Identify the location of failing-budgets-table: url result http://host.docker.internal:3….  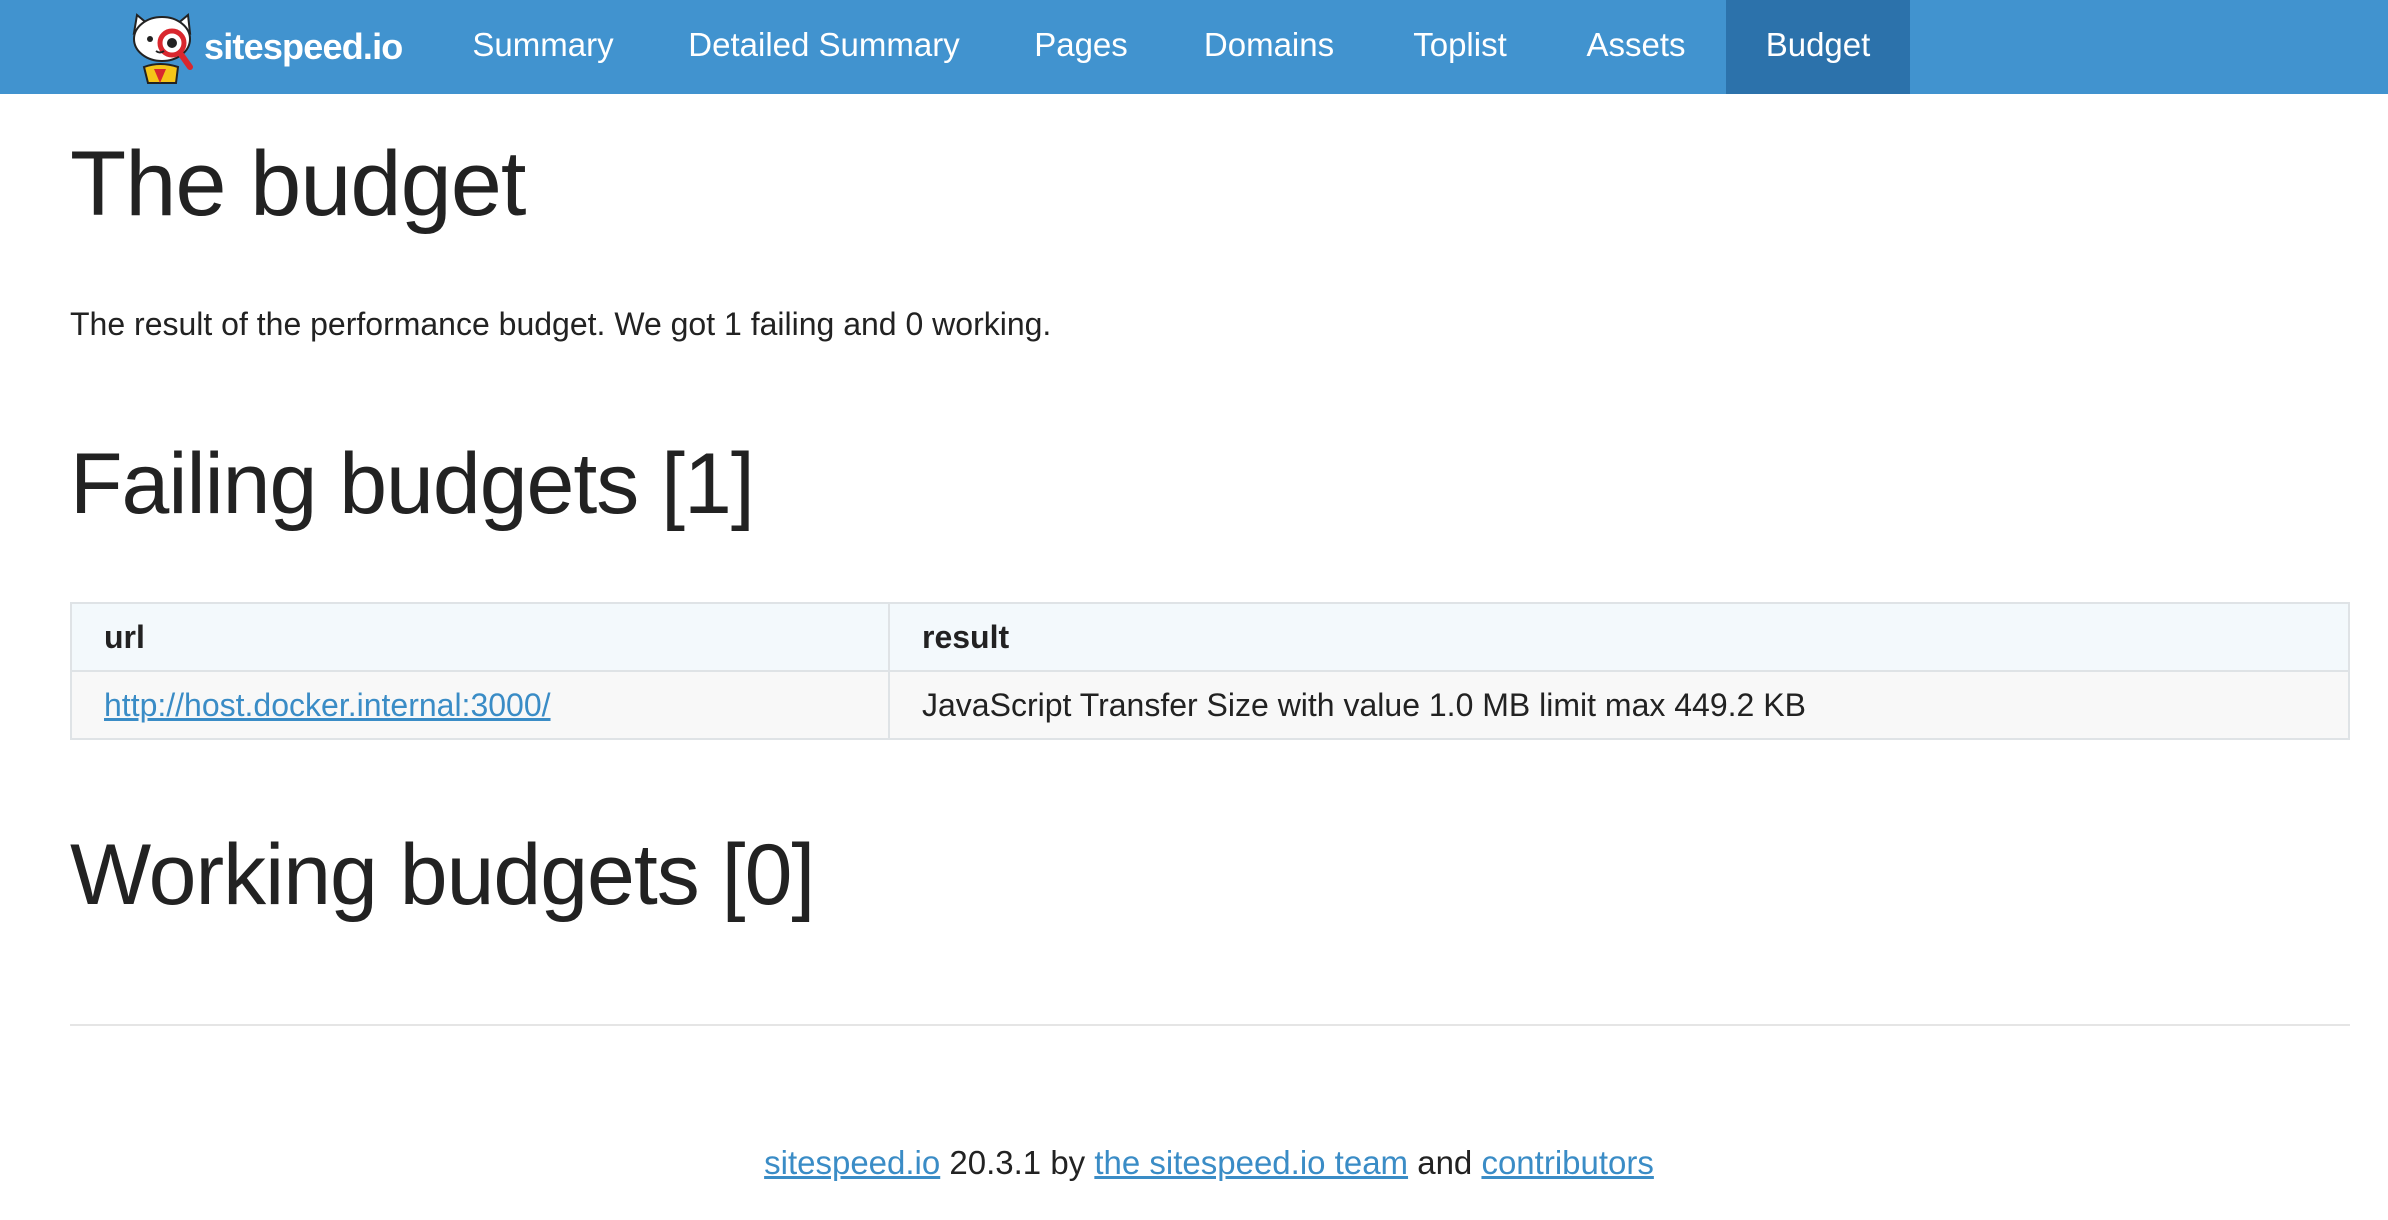
(1210, 671).